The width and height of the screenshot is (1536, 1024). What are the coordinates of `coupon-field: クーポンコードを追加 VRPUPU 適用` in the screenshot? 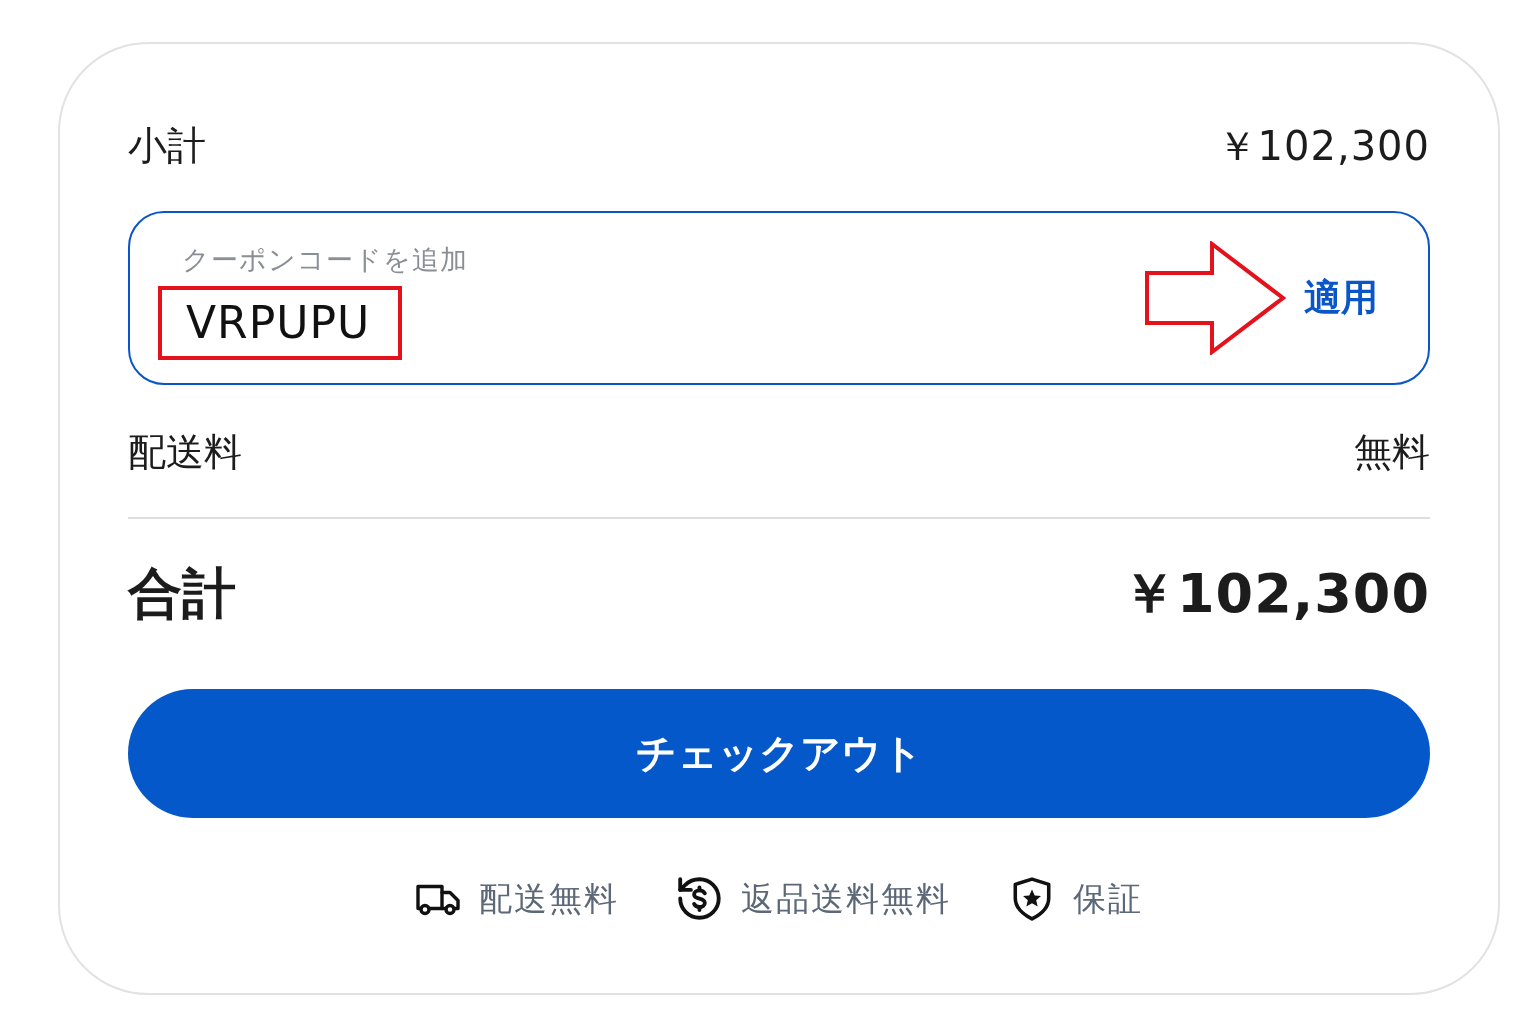 It's located at (779, 298).